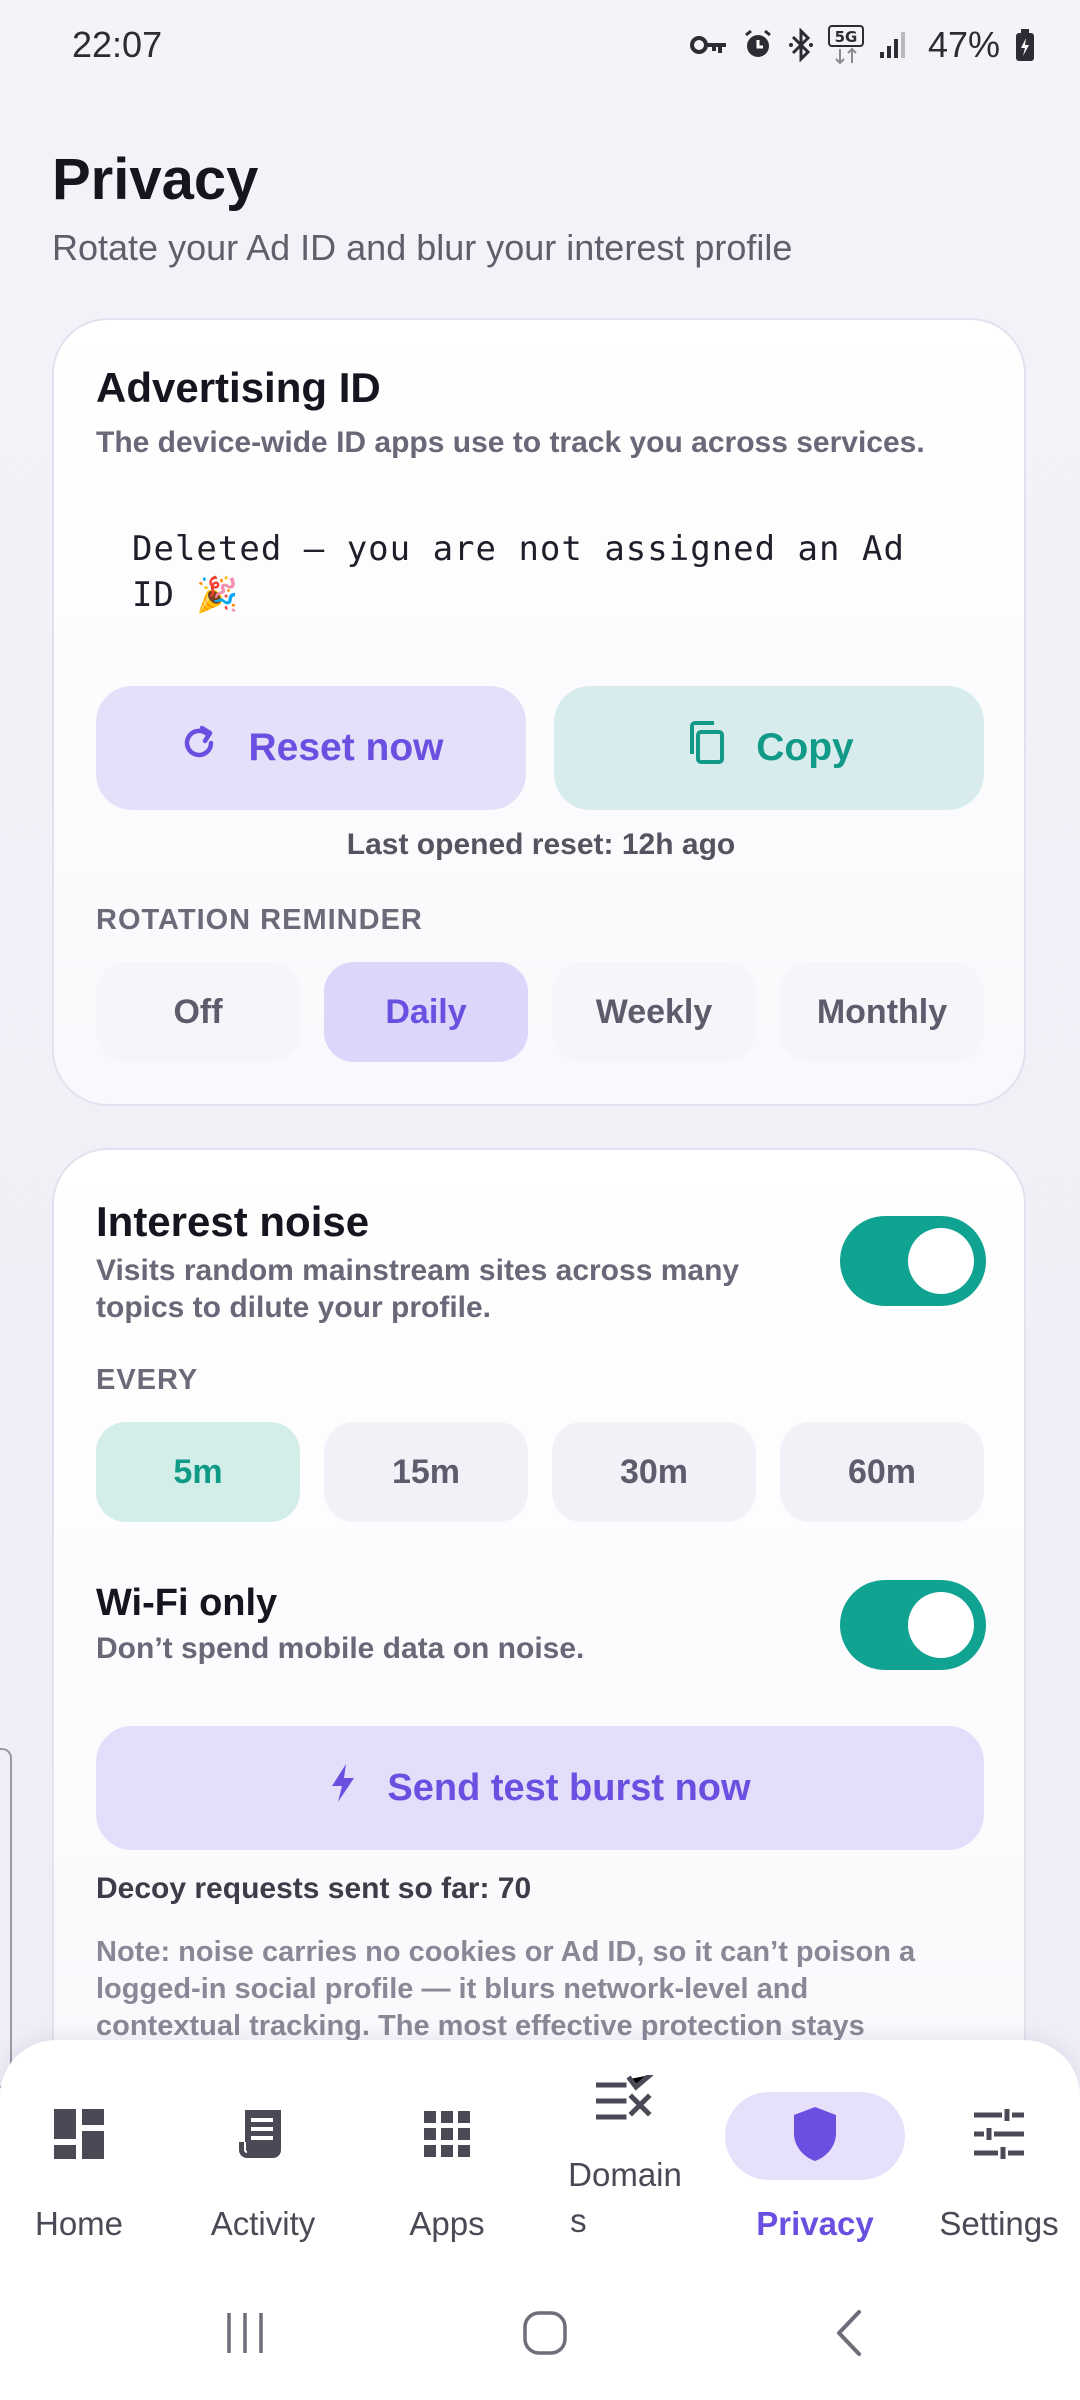 The image size is (1080, 2400). What do you see at coordinates (963, 44) in the screenshot?
I see `battery-percent: 47%` at bounding box center [963, 44].